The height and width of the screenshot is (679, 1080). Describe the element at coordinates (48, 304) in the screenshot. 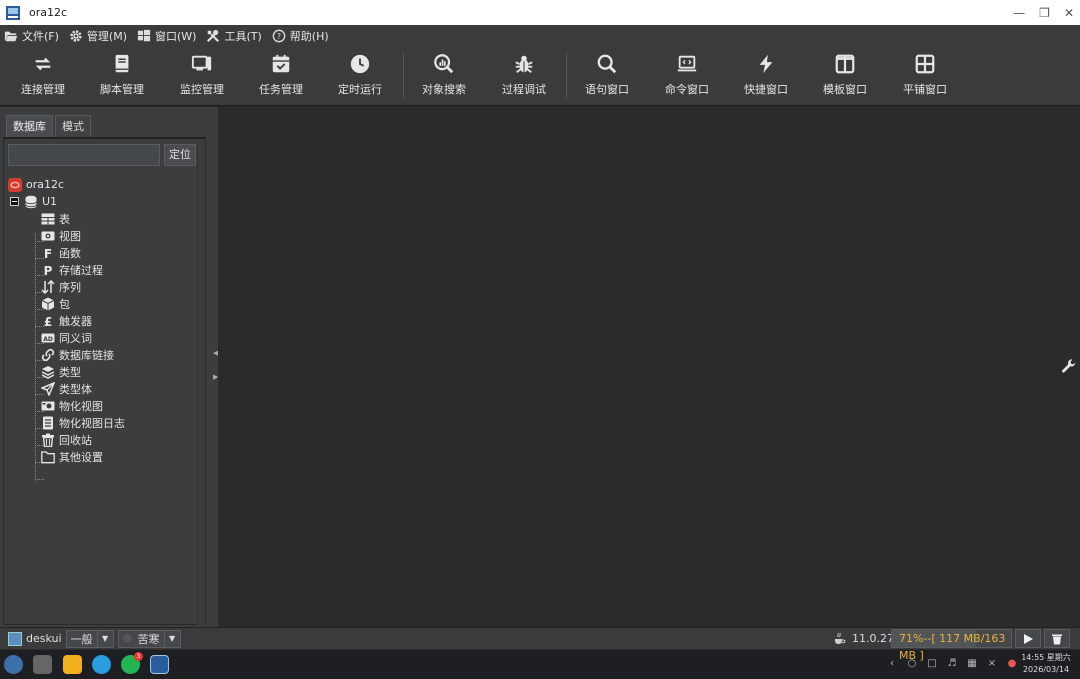

I see `package-cube-icon` at that location.